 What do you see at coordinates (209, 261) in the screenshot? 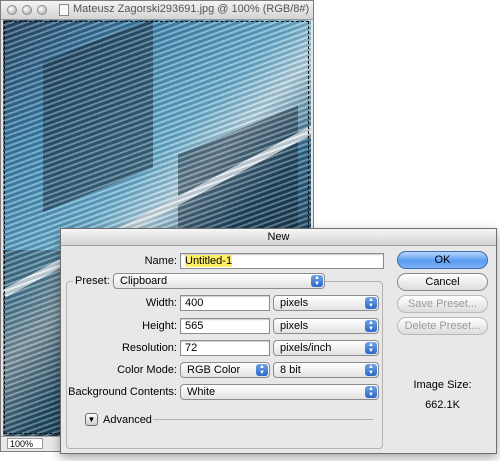
I see `name-value: Untitled-1` at bounding box center [209, 261].